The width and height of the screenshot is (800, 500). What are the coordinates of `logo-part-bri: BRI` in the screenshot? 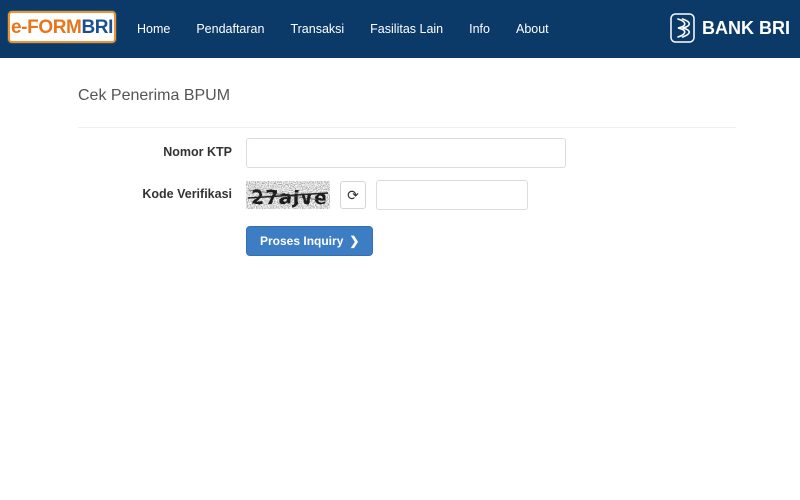 It's located at (97, 27).